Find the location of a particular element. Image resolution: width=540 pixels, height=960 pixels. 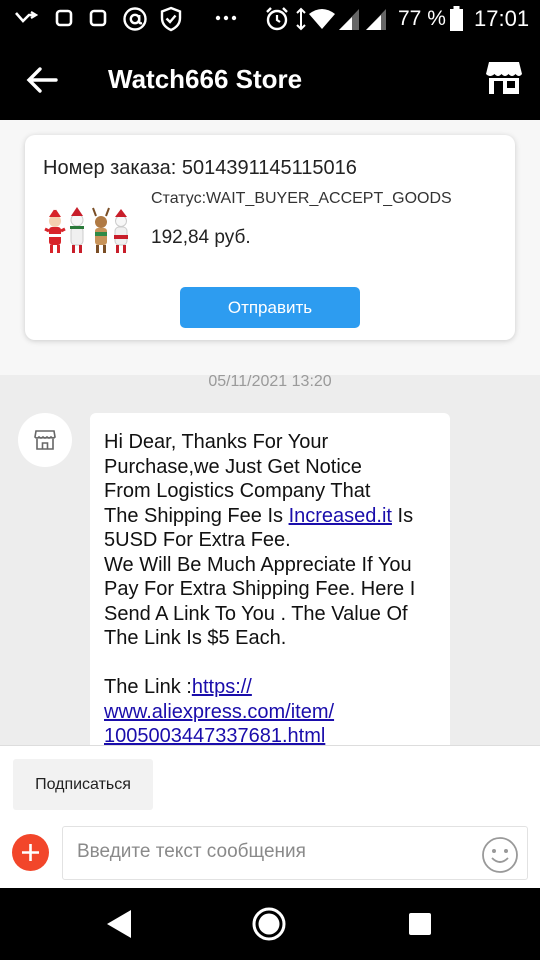

nav-home-icon is located at coordinates (269, 924).